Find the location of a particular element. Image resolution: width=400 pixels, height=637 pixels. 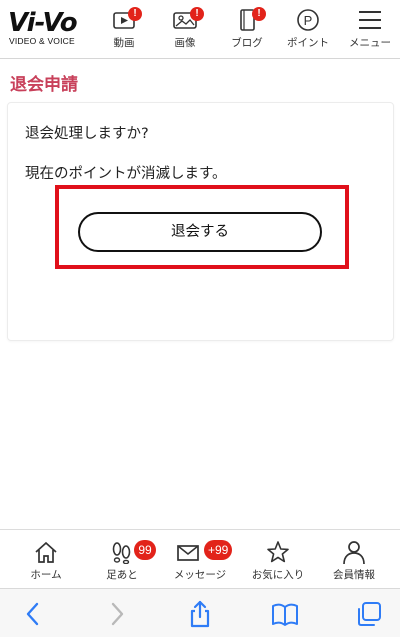

nav-image-label: 画像 is located at coordinates (185, 43).